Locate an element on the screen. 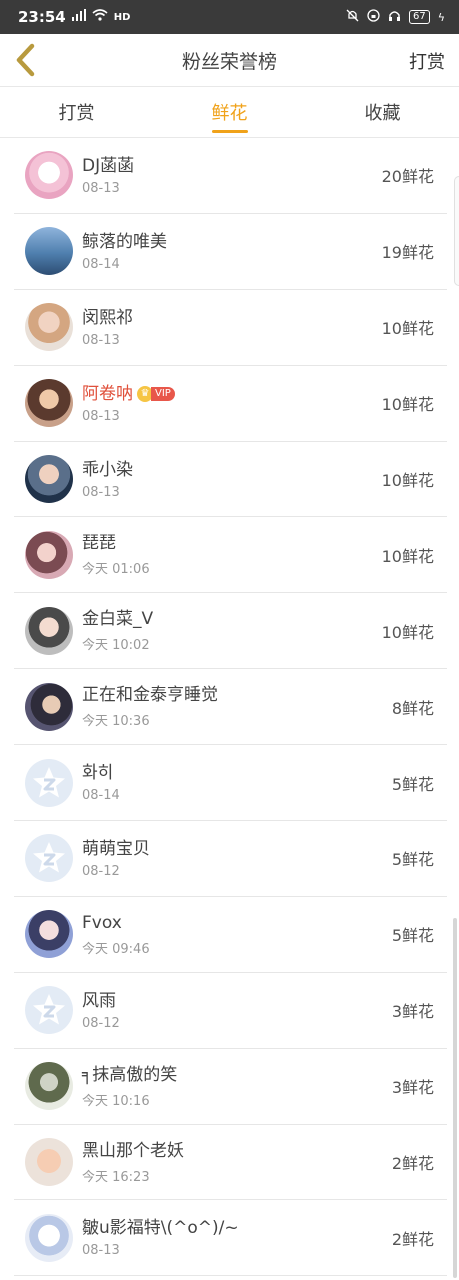  tip-button: 打赏 is located at coordinates (427, 61).